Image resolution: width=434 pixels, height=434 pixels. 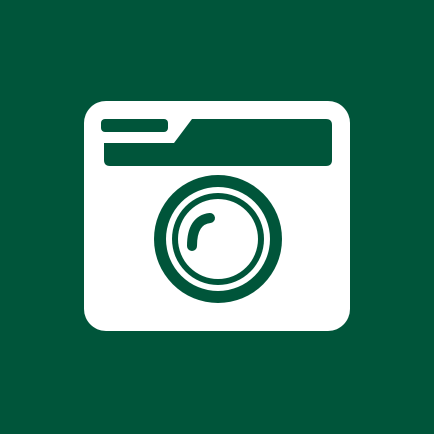 I want to click on camera-flash-bar, so click(x=134, y=125).